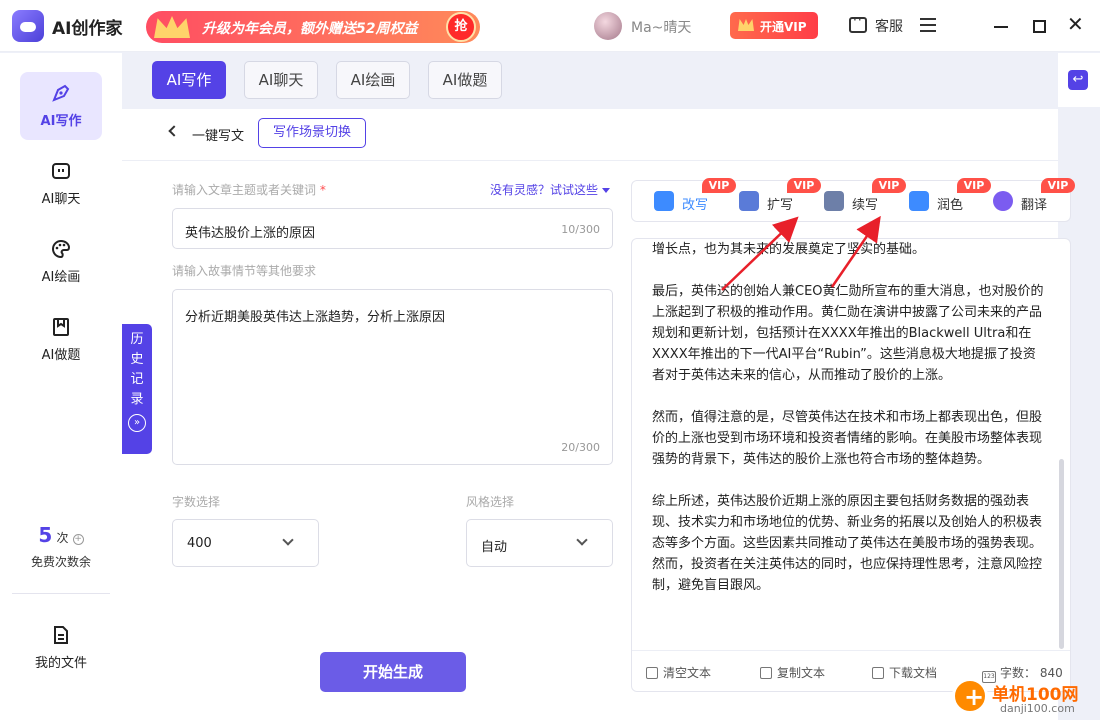 The height and width of the screenshot is (720, 1100). I want to click on detail-char-count: 20/300, so click(580, 447).